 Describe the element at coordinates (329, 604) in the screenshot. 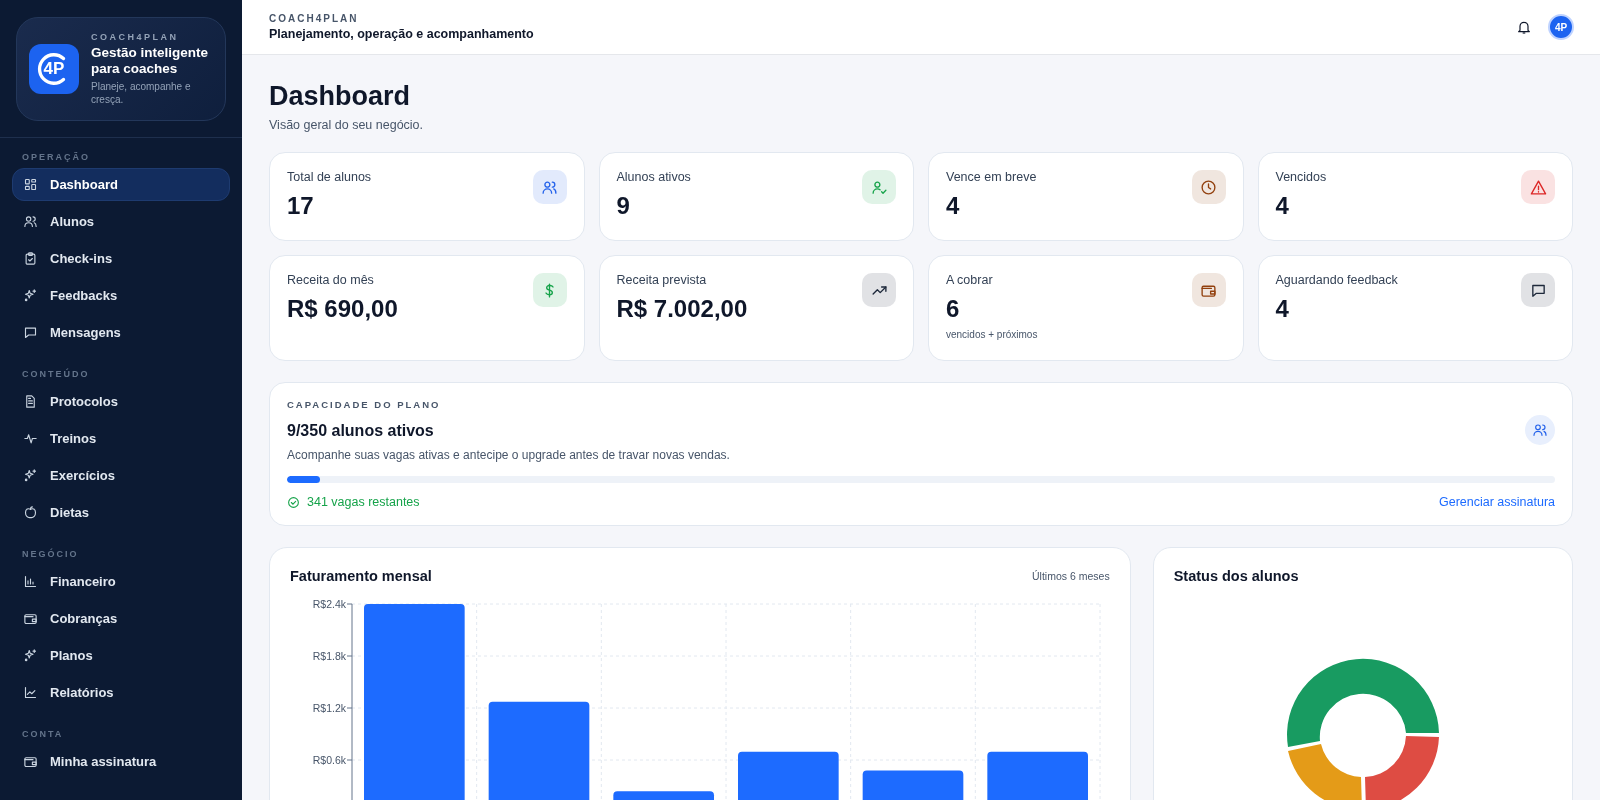

I see `axis-label: R$2.4k` at that location.